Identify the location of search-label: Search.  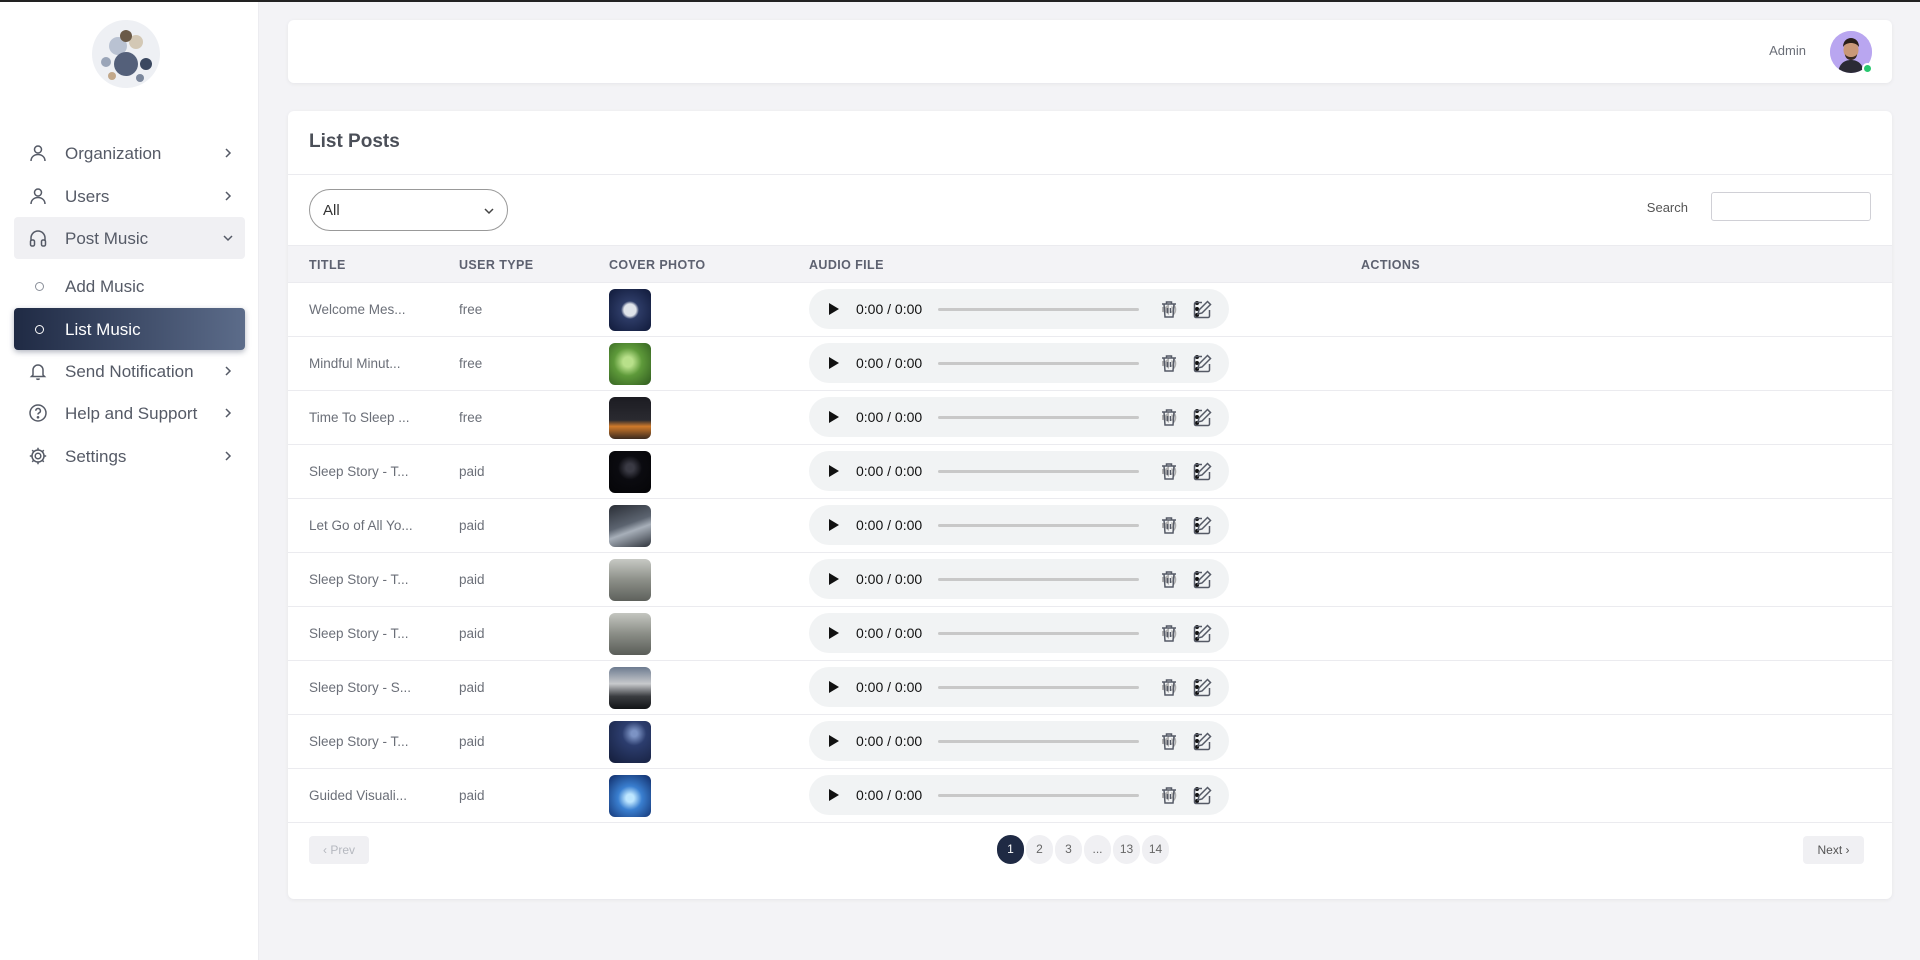
(1667, 207).